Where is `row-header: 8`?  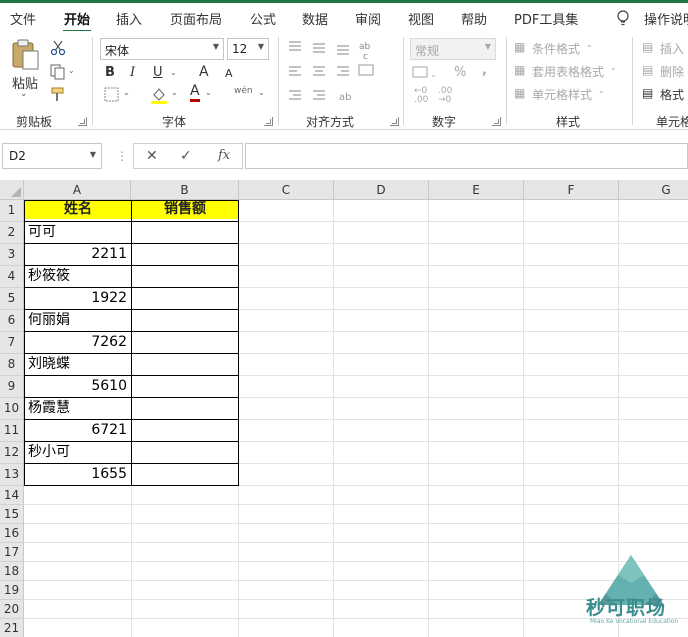 row-header: 8 is located at coordinates (12, 365).